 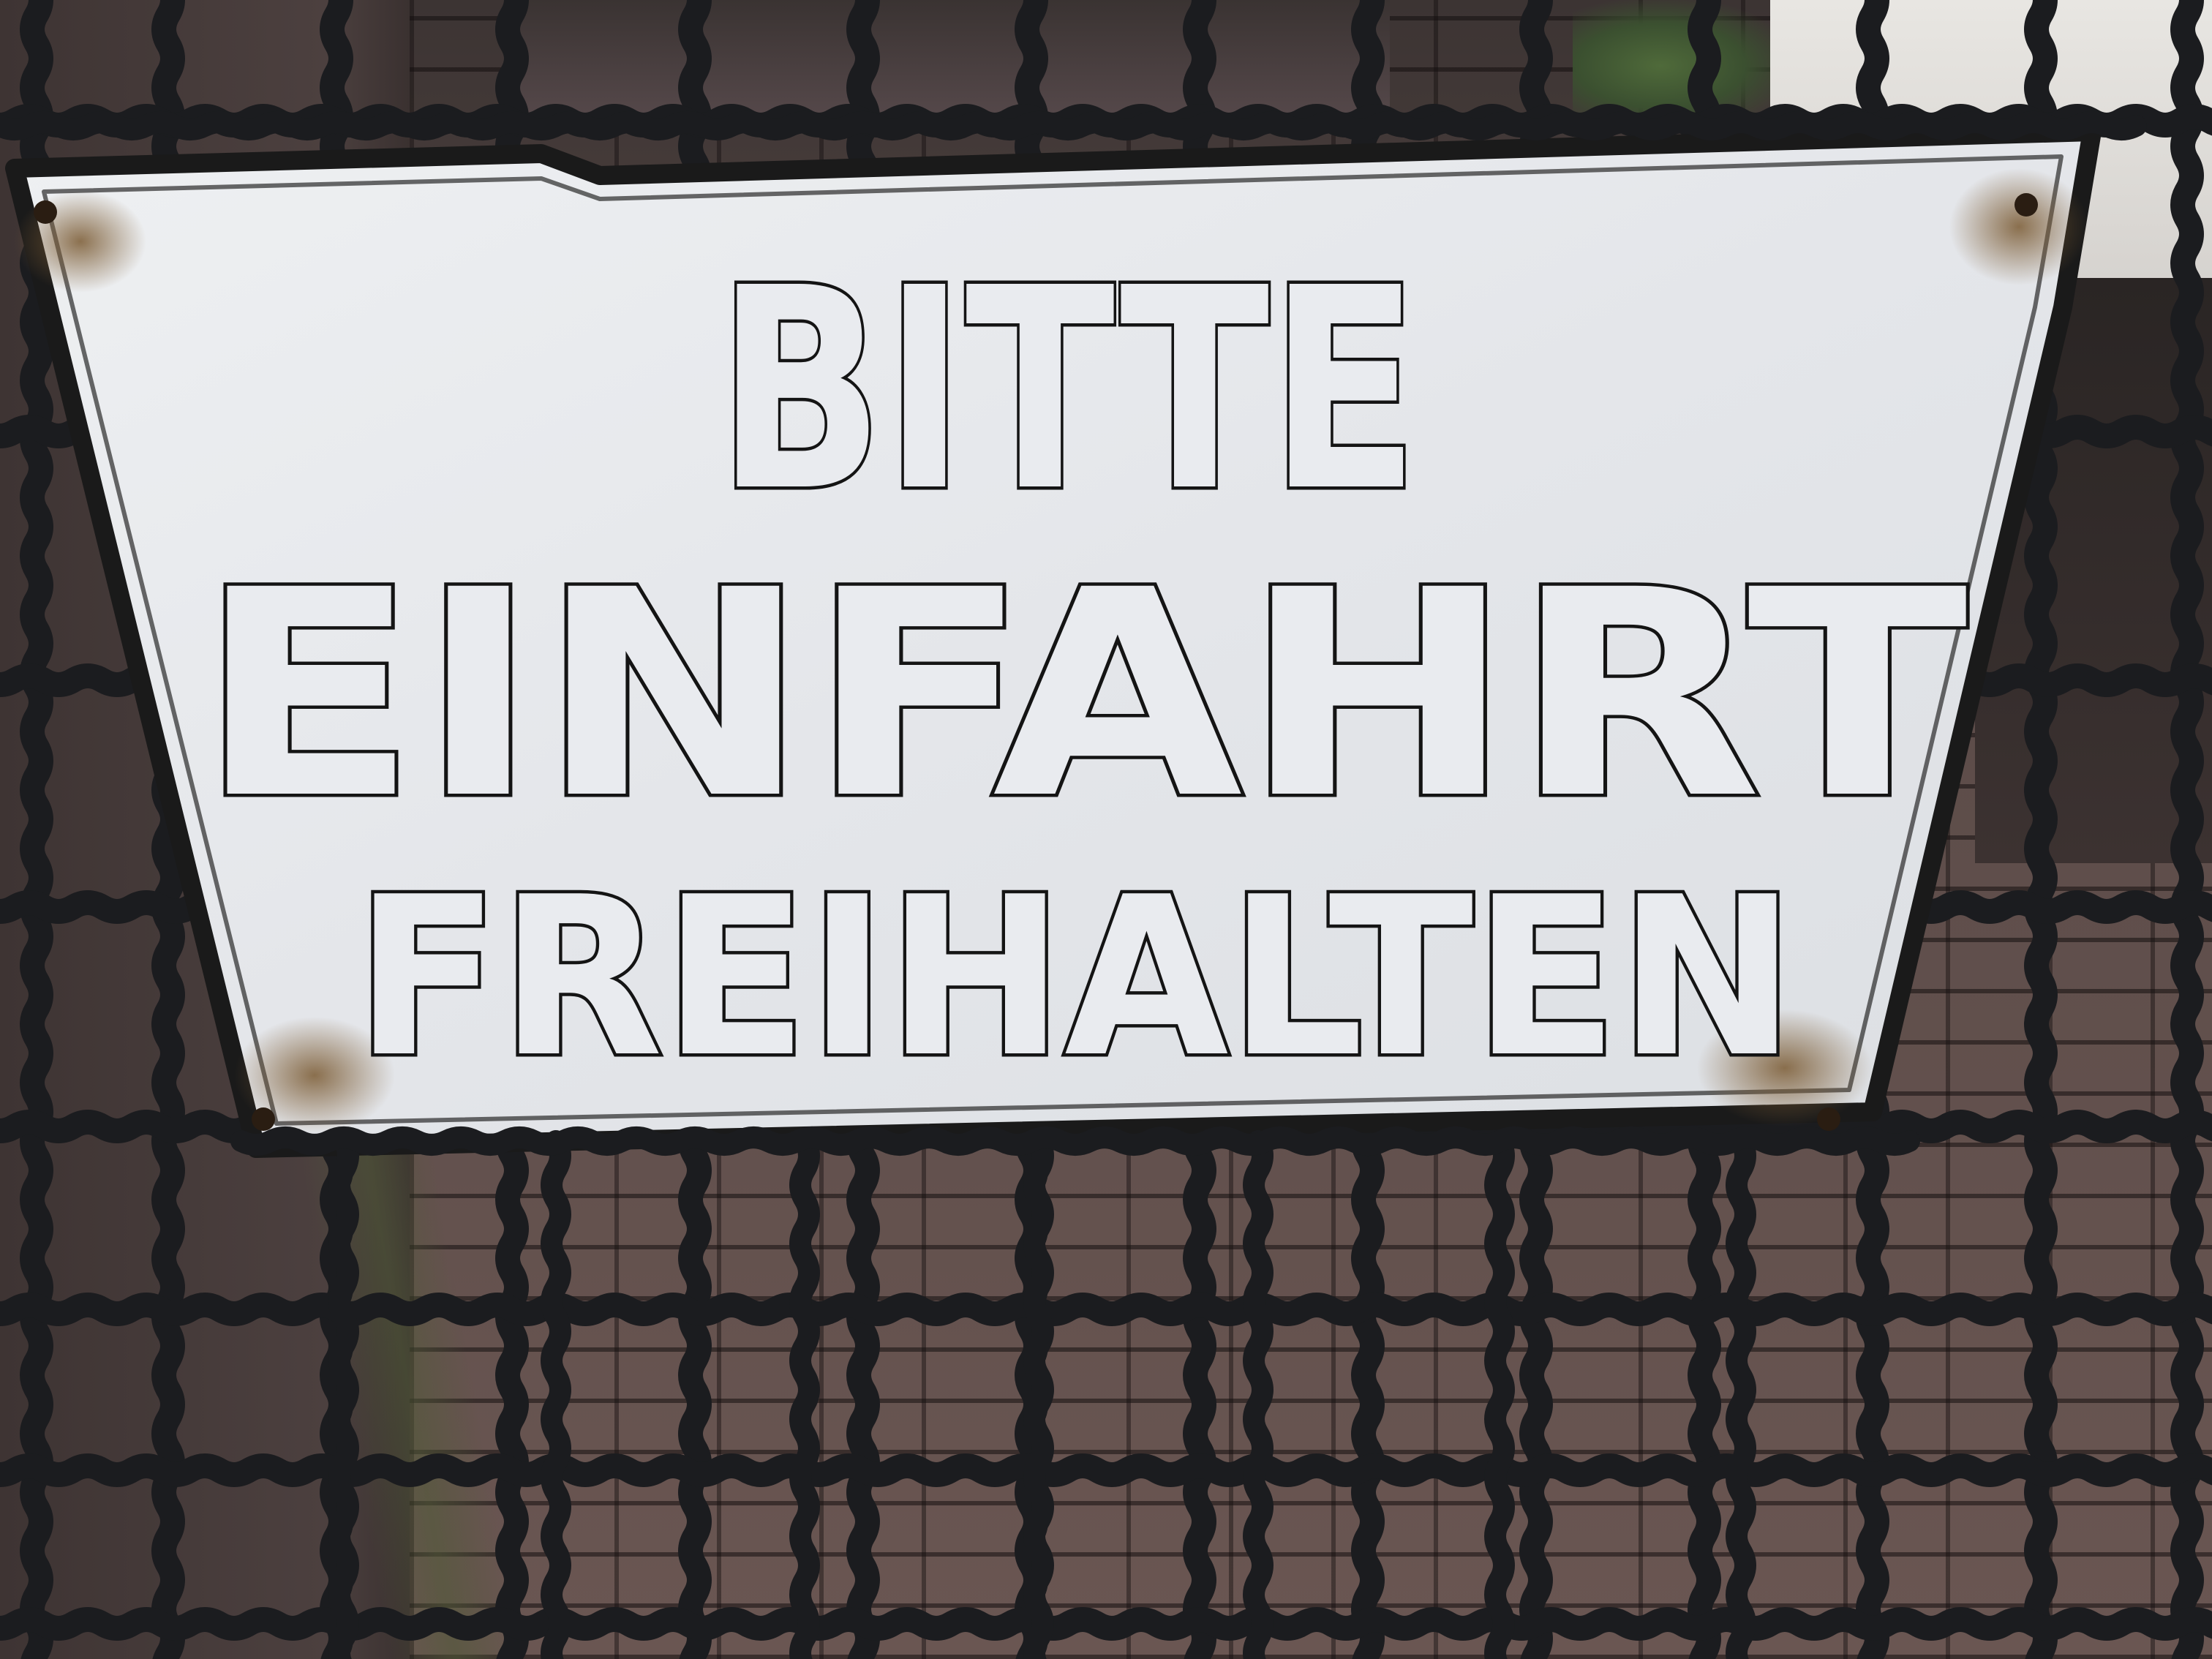 I want to click on fence-front-horizontal-wire, so click(x=1075, y=1141).